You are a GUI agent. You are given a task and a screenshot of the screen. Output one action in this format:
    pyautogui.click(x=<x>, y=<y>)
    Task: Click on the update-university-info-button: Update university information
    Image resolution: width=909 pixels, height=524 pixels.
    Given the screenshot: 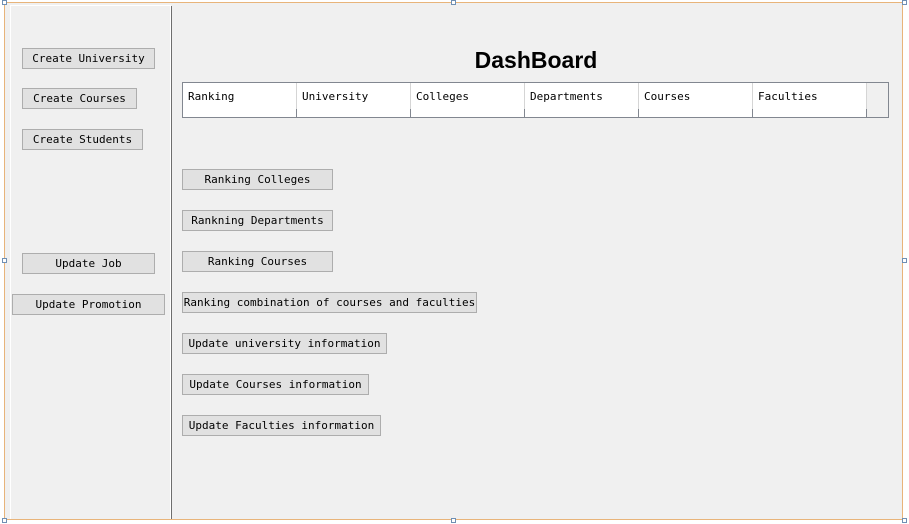 What is the action you would take?
    pyautogui.click(x=284, y=343)
    